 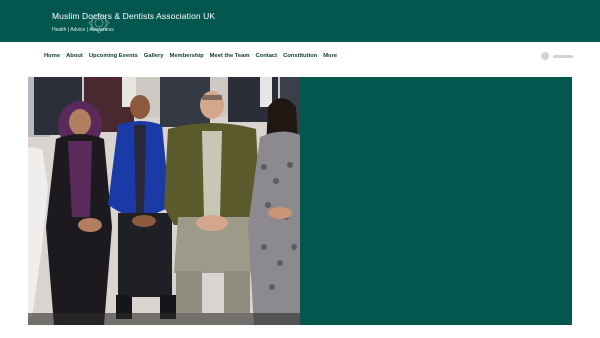 I want to click on nav-item-membership: Membership, so click(x=187, y=56).